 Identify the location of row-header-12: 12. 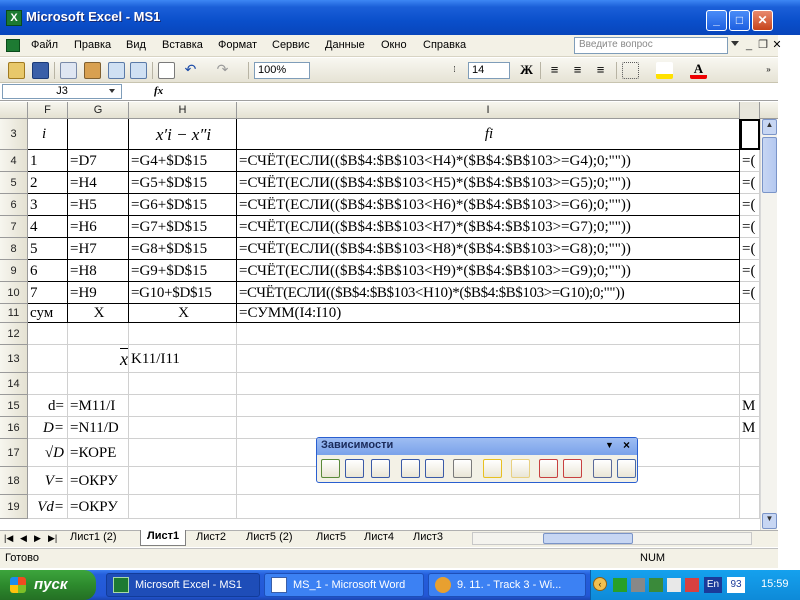
(14, 334).